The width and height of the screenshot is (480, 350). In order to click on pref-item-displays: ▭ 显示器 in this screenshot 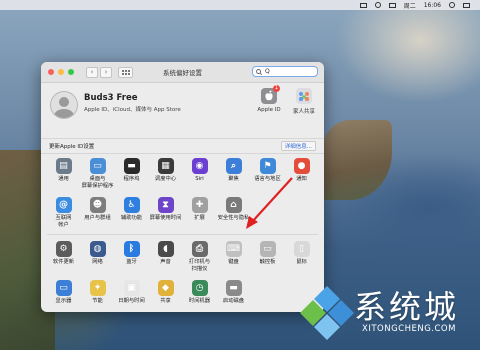, I will do `click(64, 292)`.